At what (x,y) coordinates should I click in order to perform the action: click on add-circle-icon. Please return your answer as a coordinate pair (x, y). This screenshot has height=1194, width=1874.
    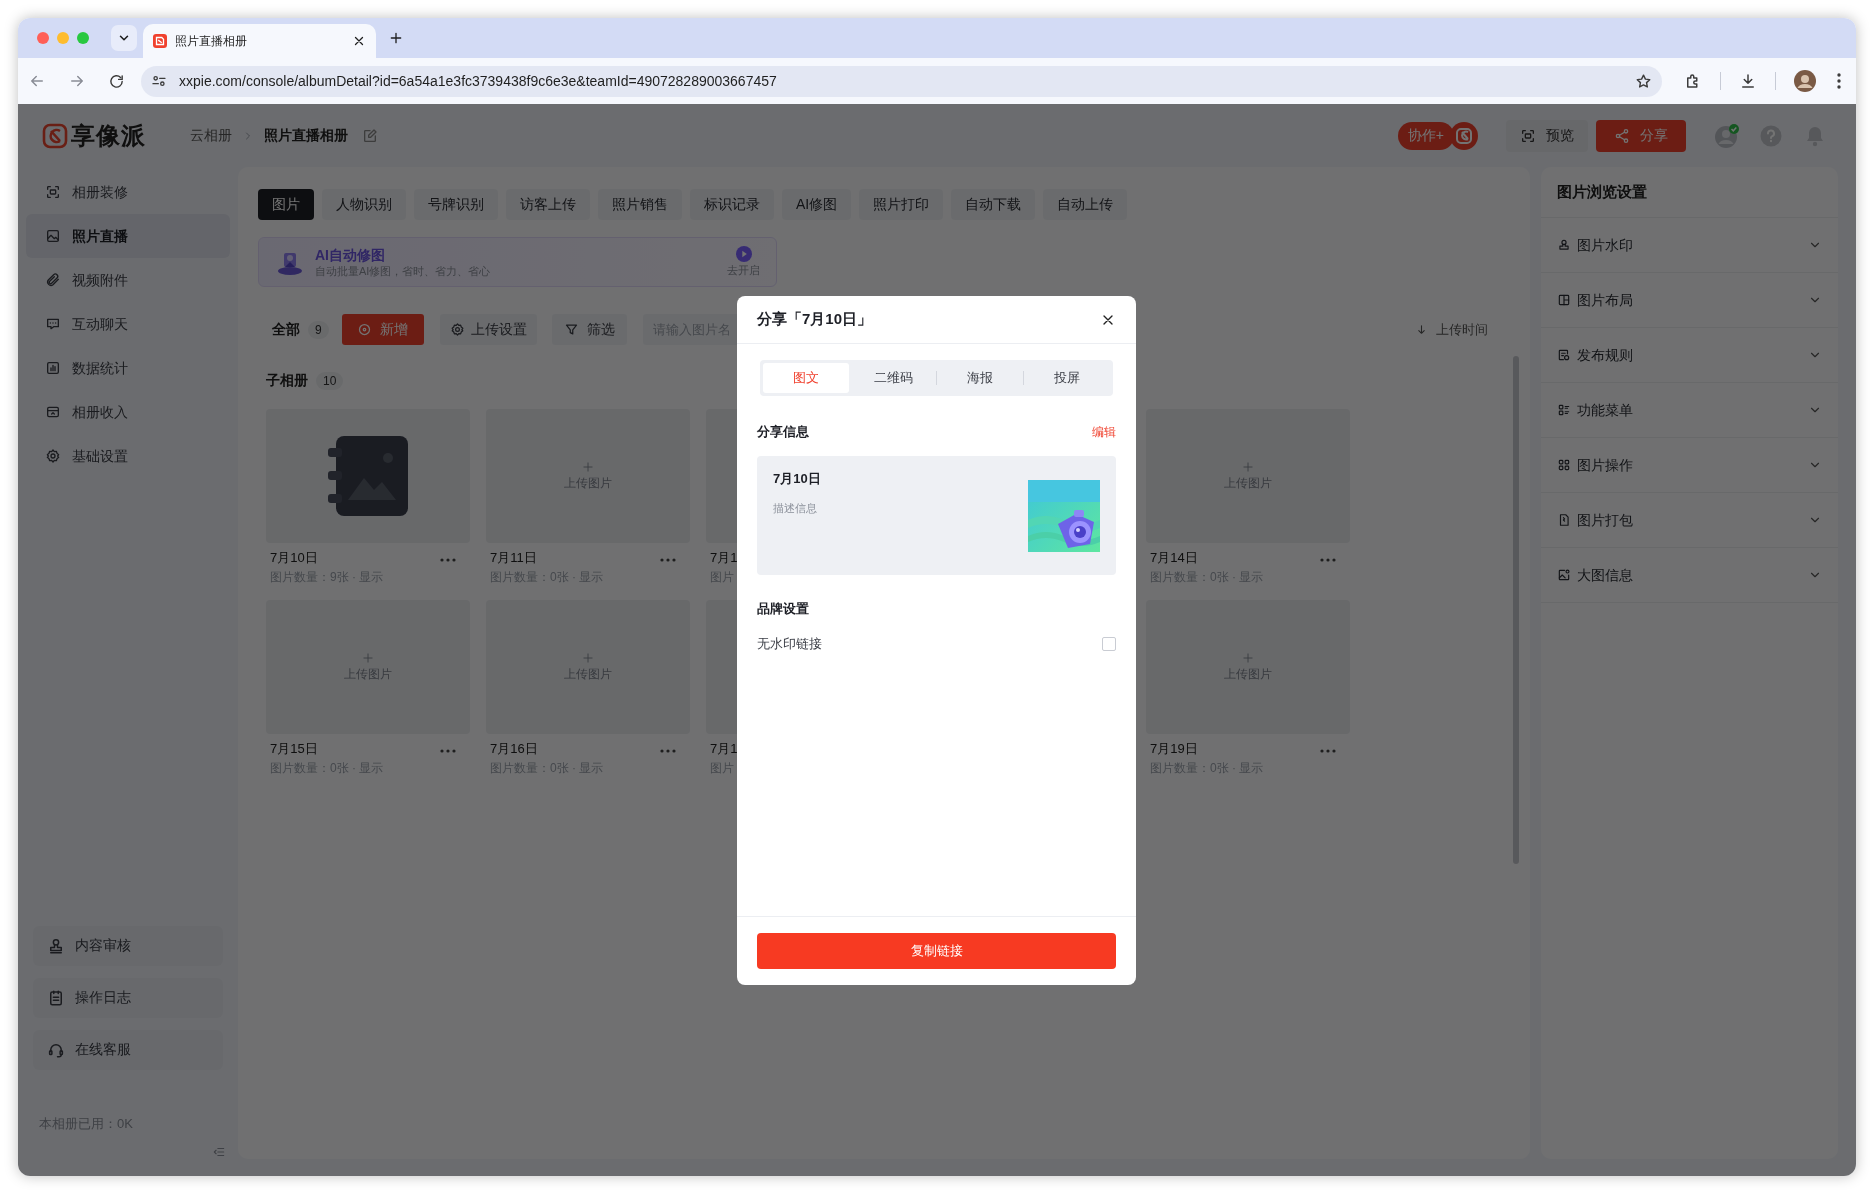
    Looking at the image, I should click on (365, 329).